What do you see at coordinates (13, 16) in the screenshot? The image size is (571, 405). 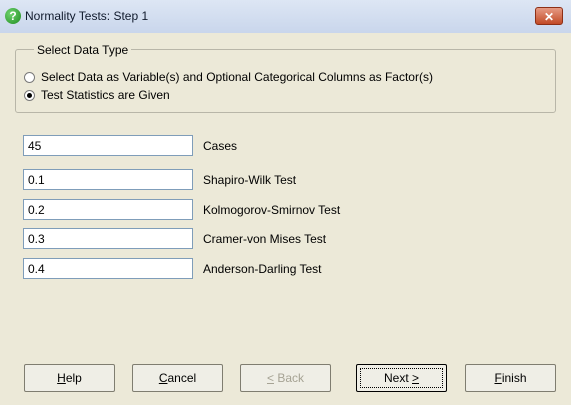 I see `question-icon: ?` at bounding box center [13, 16].